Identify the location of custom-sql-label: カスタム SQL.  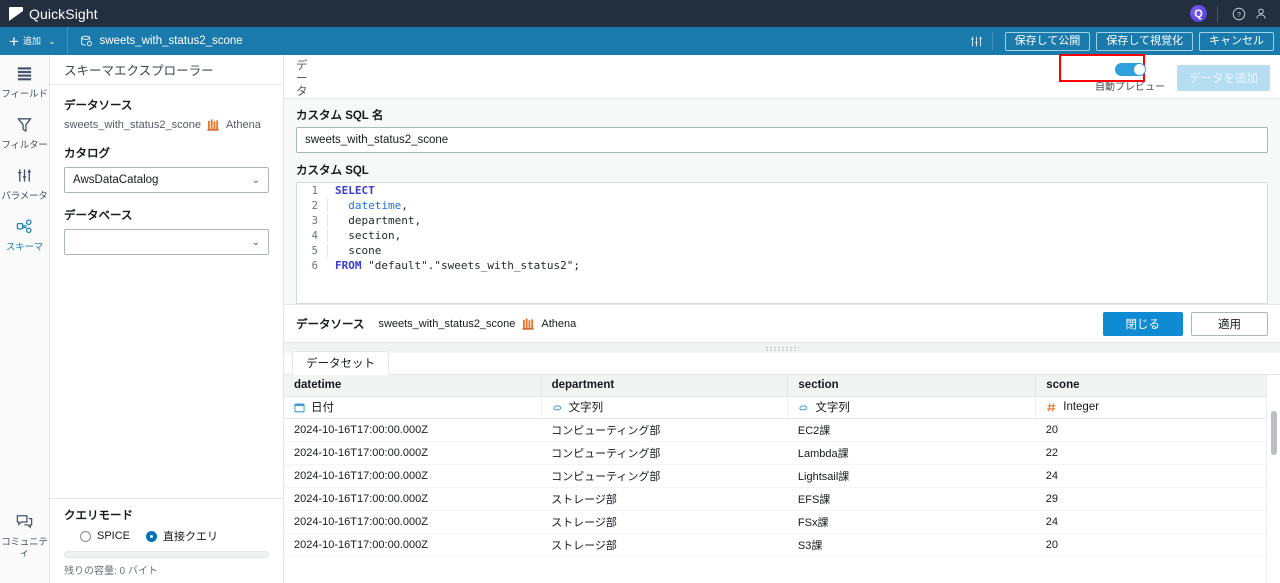
(332, 171).